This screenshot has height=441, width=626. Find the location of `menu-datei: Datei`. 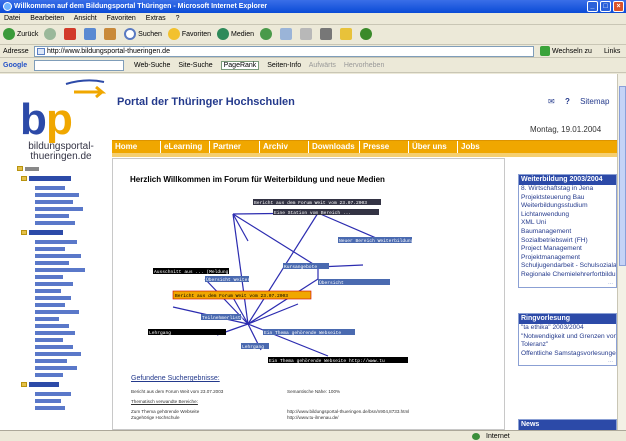

menu-datei: Datei is located at coordinates (12, 18).